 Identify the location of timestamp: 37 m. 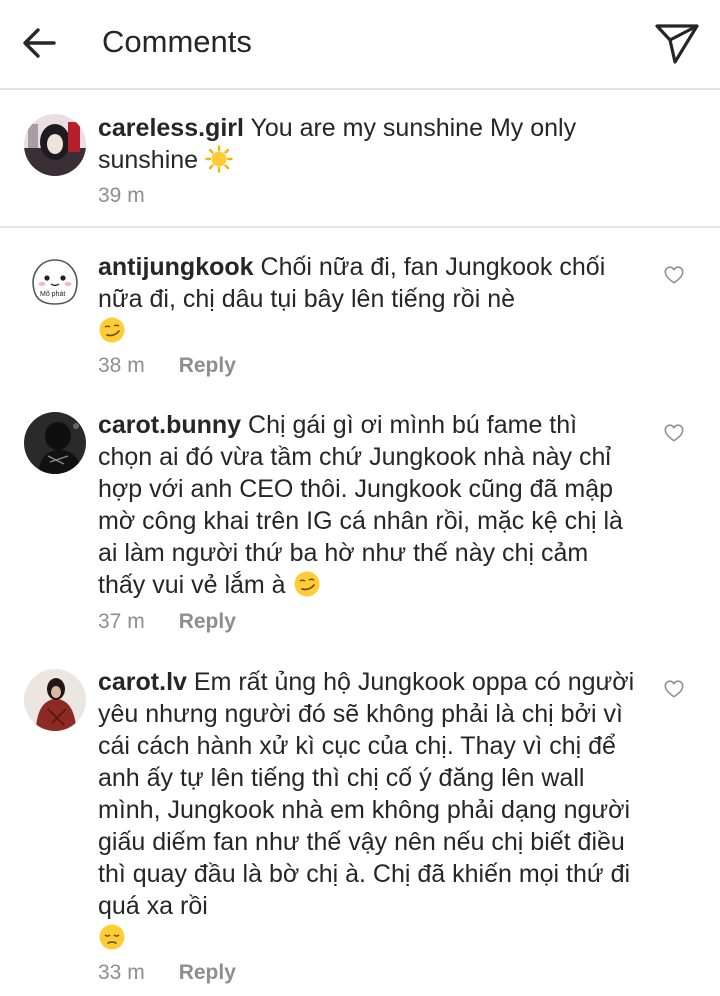
(121, 621).